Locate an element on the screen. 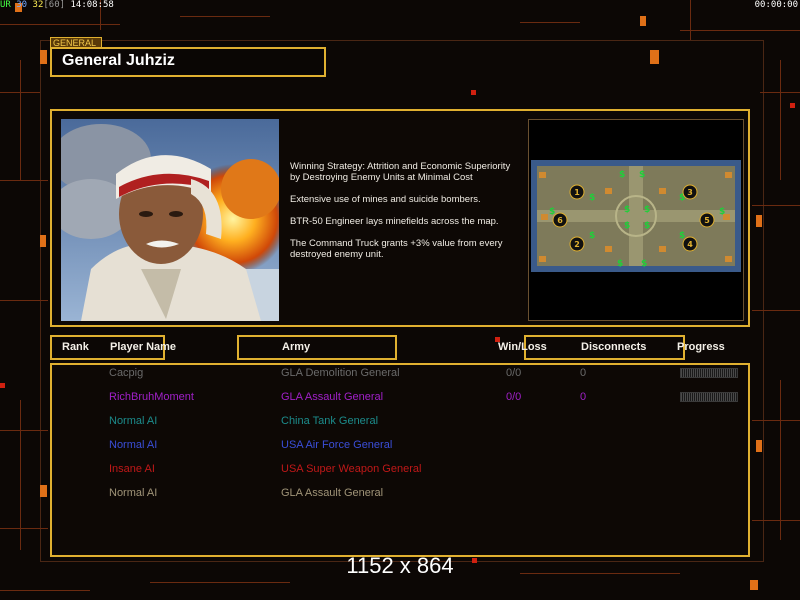 The image size is (800, 600). ur-indicator: UR is located at coordinates (5, 5).